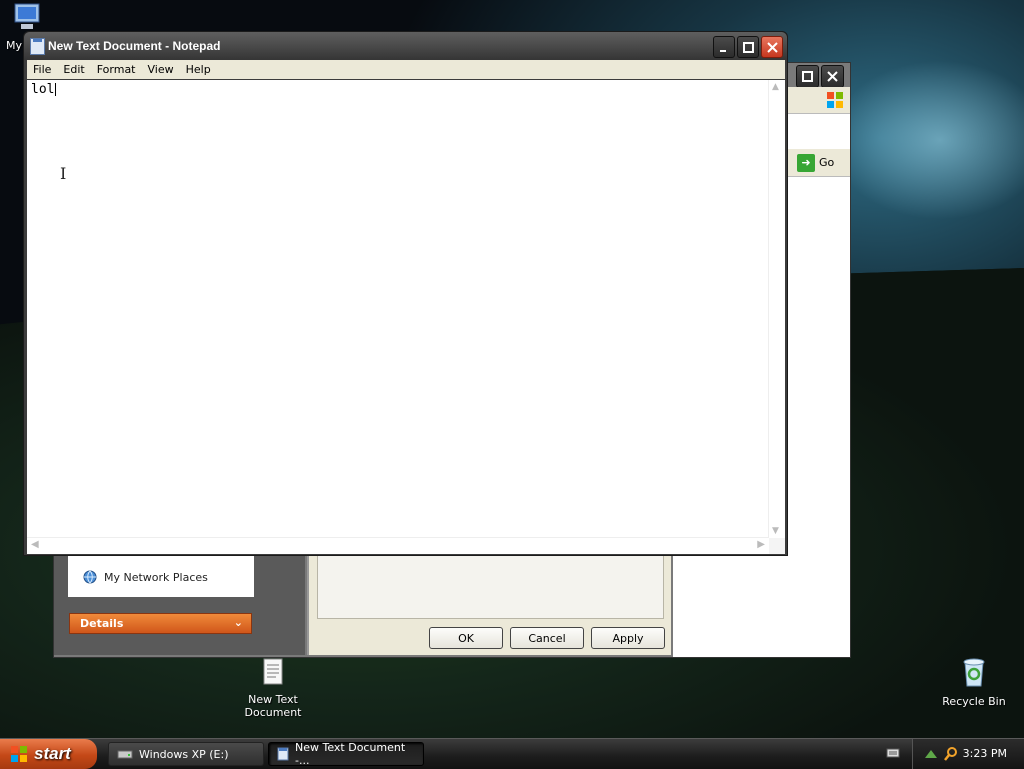 The width and height of the screenshot is (1024, 769). I want to click on horizontal-scrollbar: ◀ ▶, so click(398, 545).